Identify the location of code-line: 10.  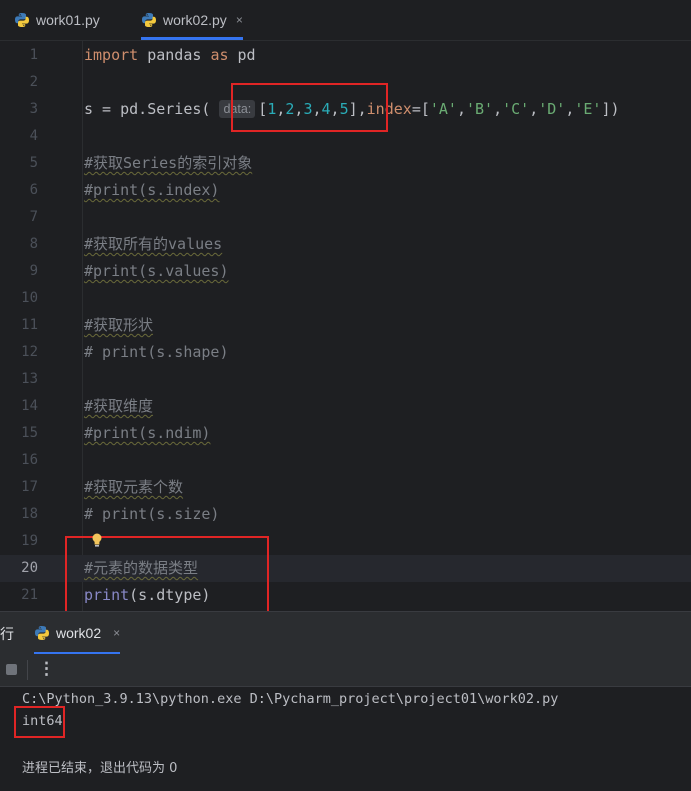
(345, 298).